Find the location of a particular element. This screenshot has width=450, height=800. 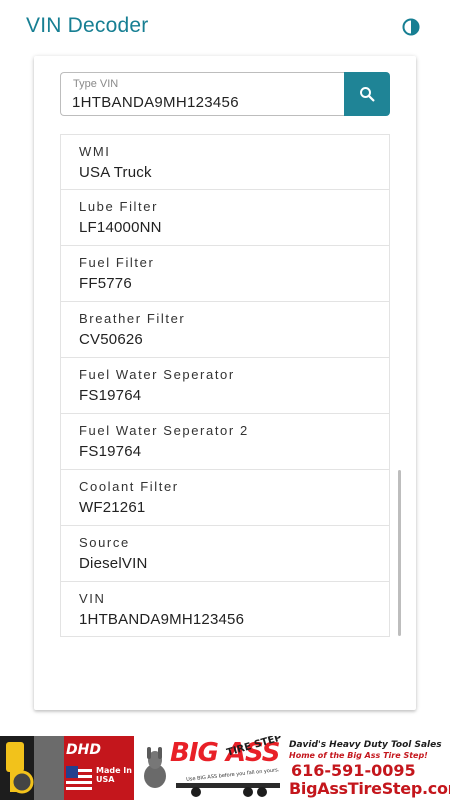

item-label: Breather Filter is located at coordinates (132, 318).